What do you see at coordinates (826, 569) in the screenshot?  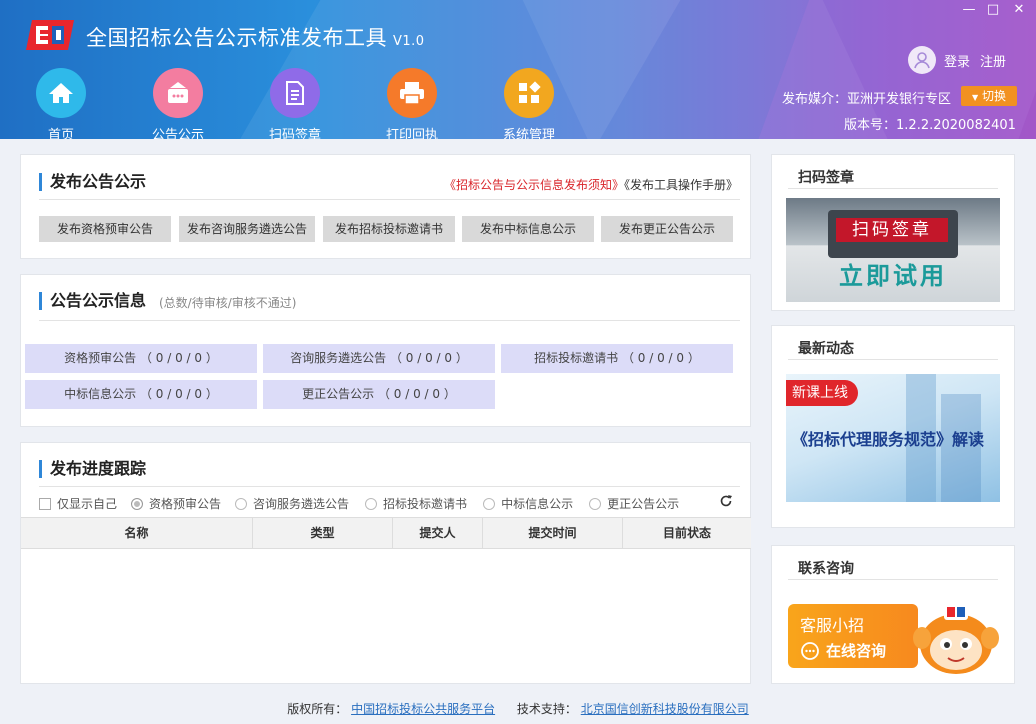 I see `side-title: 联系咨询` at bounding box center [826, 569].